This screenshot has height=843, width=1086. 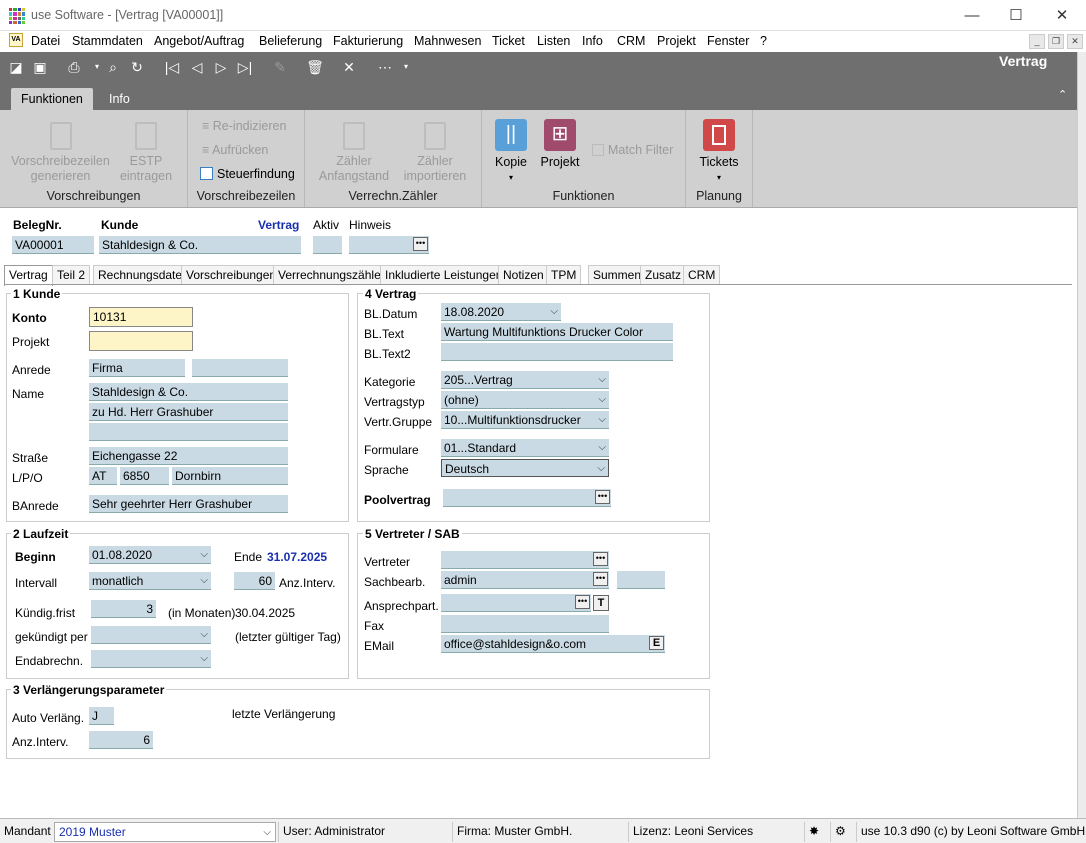 What do you see at coordinates (557, 332) in the screenshot?
I see `bltext-field: Wartung Multifunktions Drucker Color` at bounding box center [557, 332].